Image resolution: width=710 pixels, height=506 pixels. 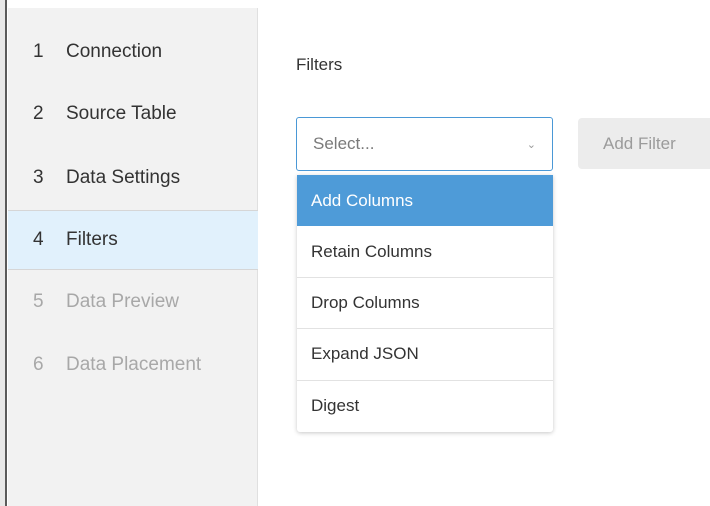 I want to click on step-number: 2, so click(x=38, y=113).